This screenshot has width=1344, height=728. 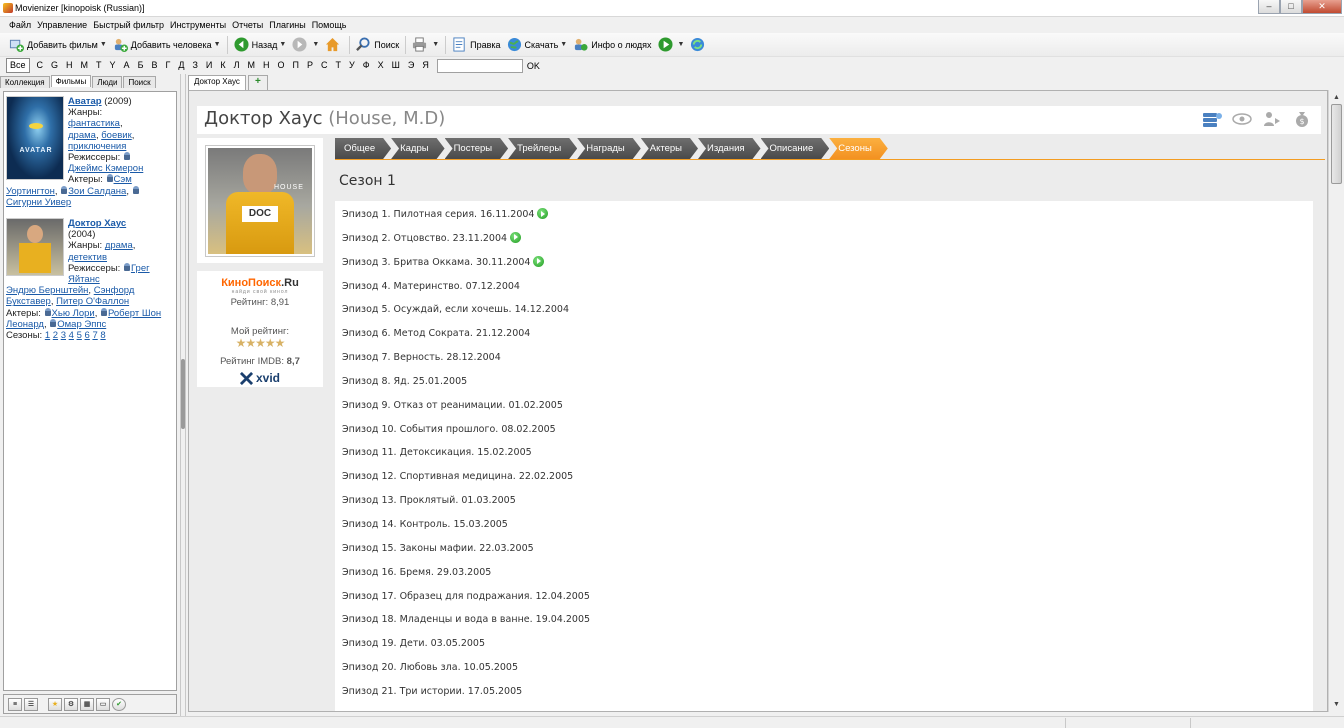 What do you see at coordinates (141, 65) in the screenshot?
I see `alphabet-letter: Б` at bounding box center [141, 65].